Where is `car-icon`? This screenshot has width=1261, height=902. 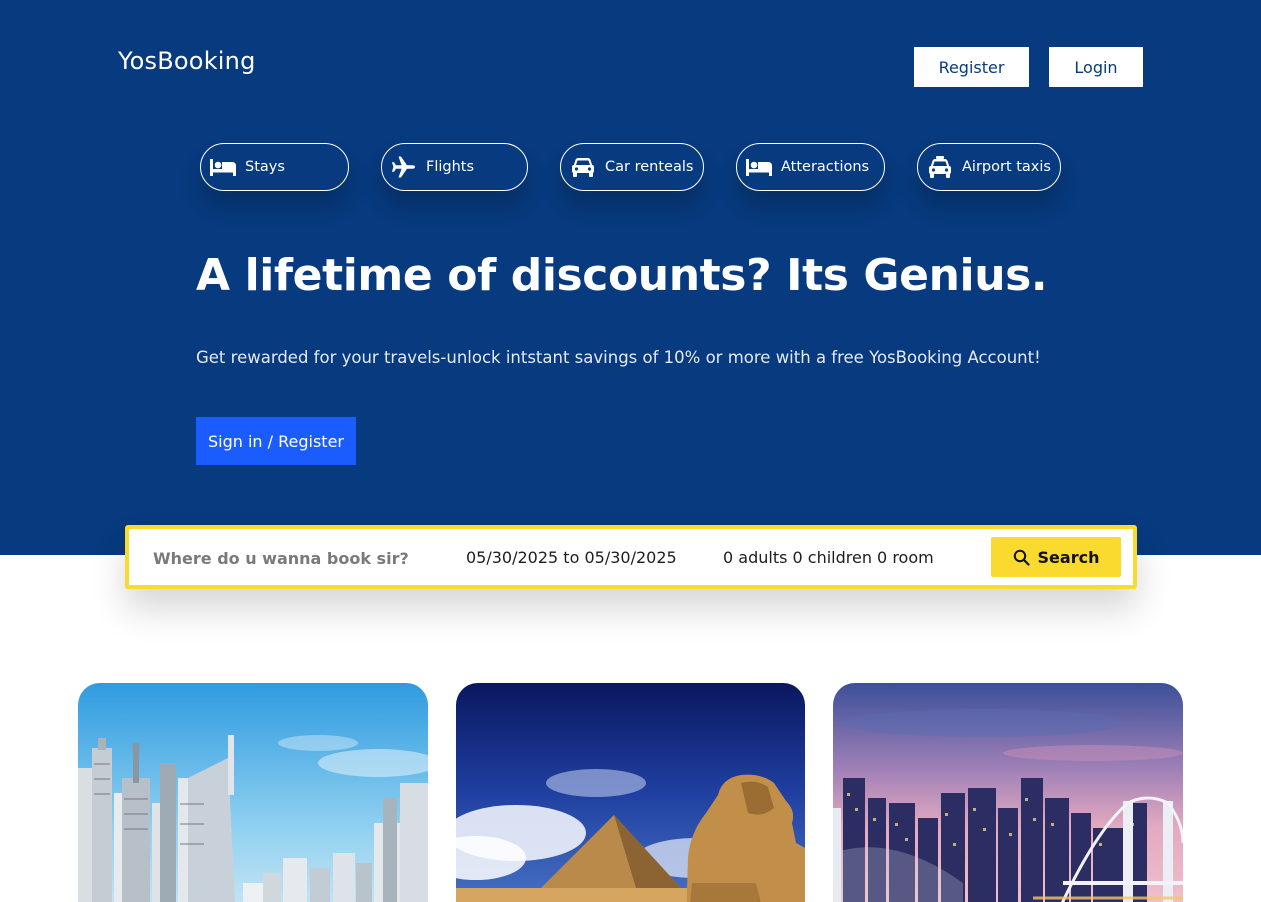 car-icon is located at coordinates (583, 167).